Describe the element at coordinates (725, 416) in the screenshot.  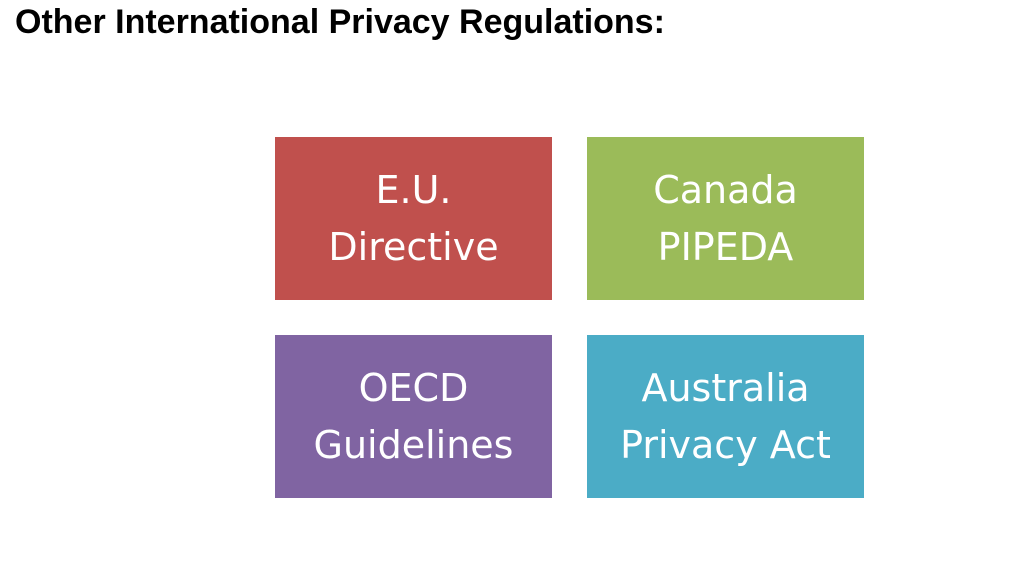
I see `australia-privacy-act-box: Australia Privacy Act` at that location.